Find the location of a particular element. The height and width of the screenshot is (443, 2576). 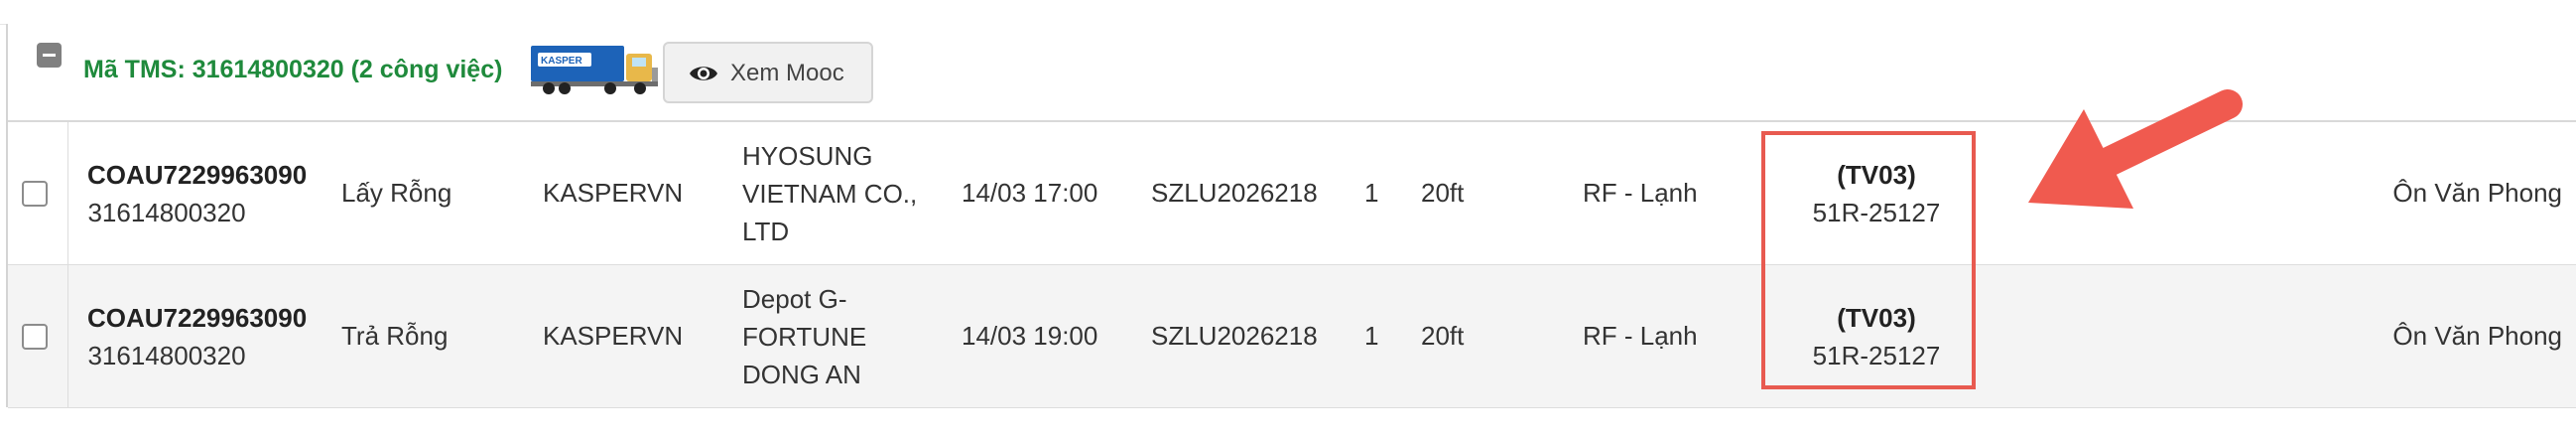

location-line: DONG AN is located at coordinates (802, 374).